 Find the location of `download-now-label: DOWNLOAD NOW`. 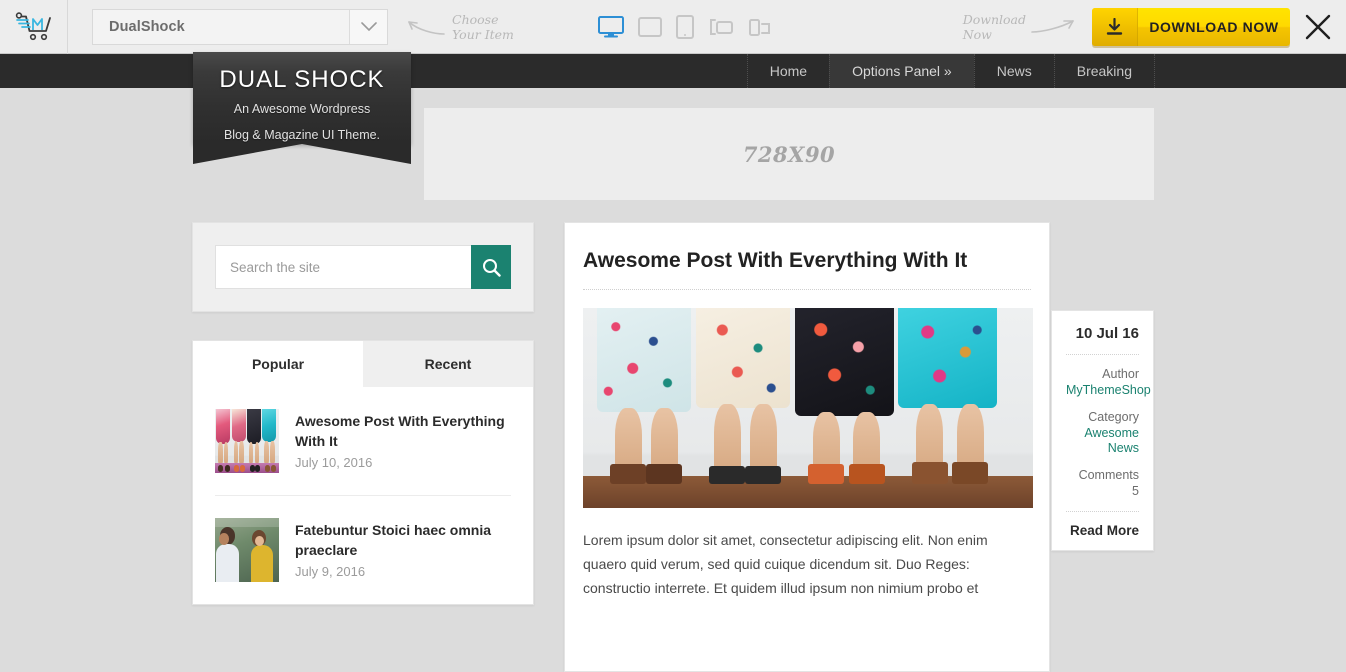

download-now-label: DOWNLOAD NOW is located at coordinates (1214, 26).